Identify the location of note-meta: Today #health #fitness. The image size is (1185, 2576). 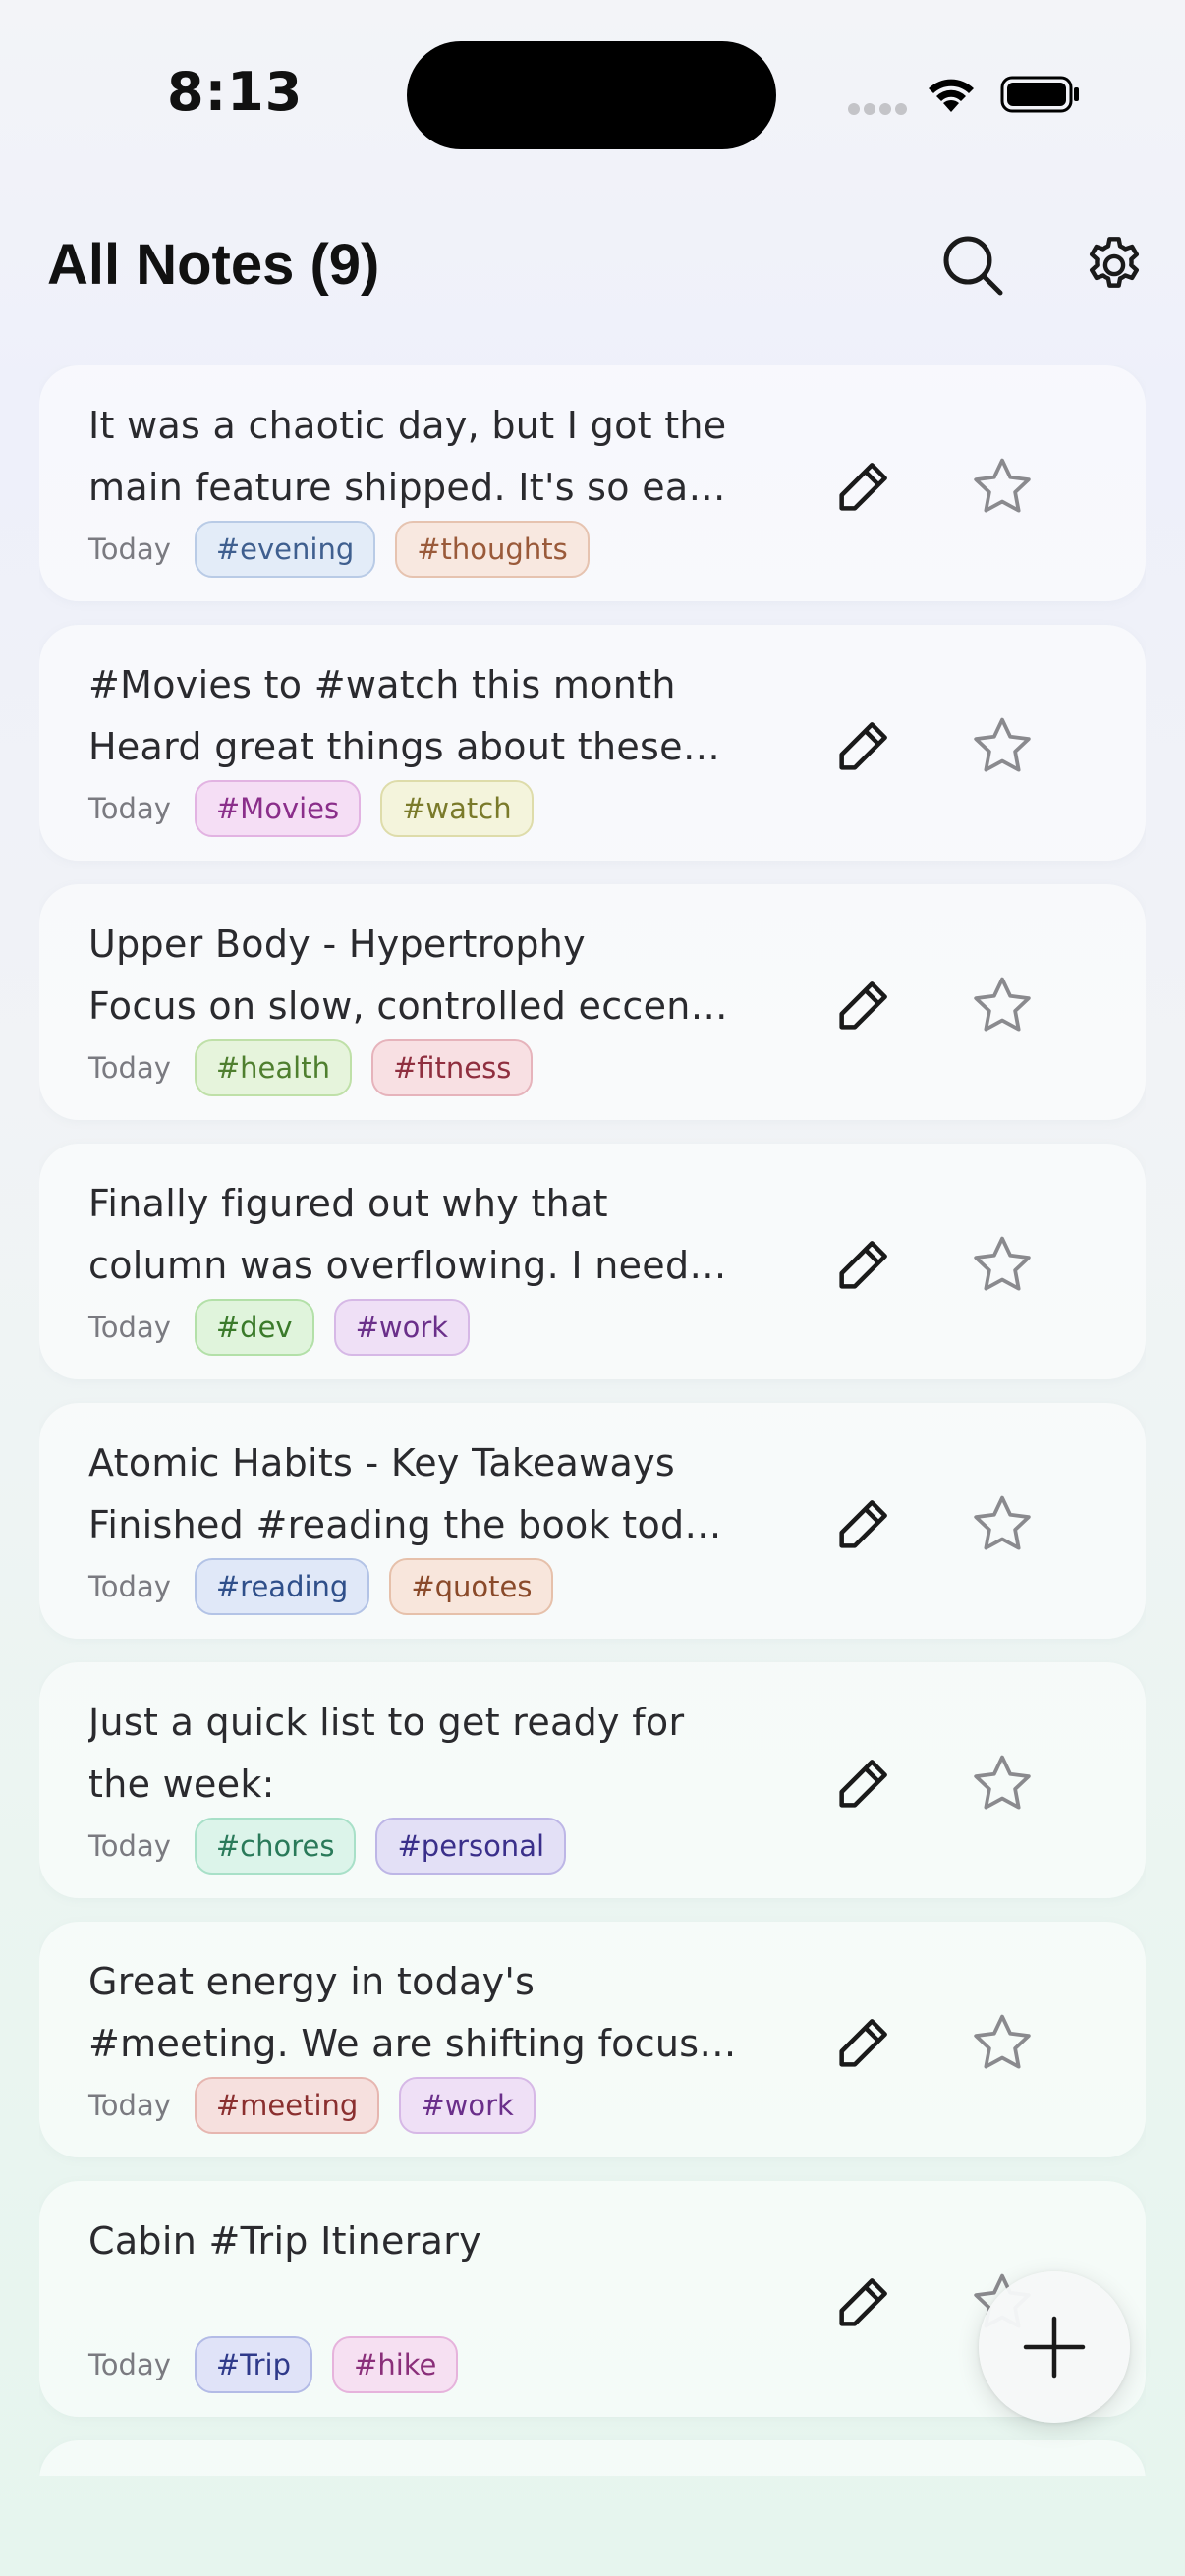
(320, 1067).